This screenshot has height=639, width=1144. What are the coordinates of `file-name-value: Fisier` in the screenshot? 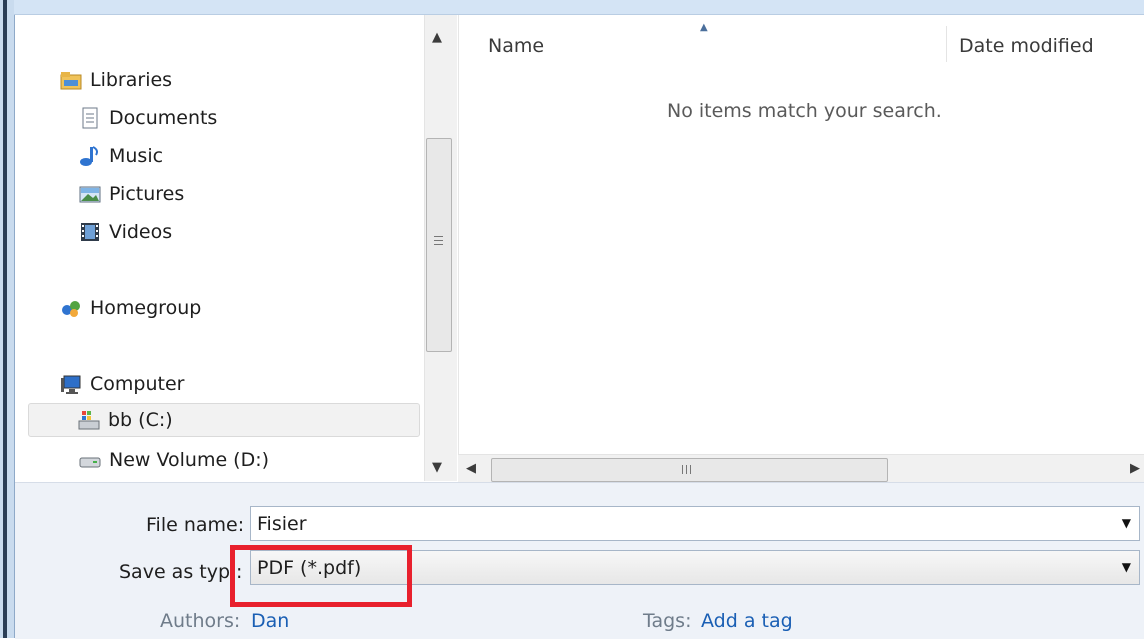 It's located at (282, 523).